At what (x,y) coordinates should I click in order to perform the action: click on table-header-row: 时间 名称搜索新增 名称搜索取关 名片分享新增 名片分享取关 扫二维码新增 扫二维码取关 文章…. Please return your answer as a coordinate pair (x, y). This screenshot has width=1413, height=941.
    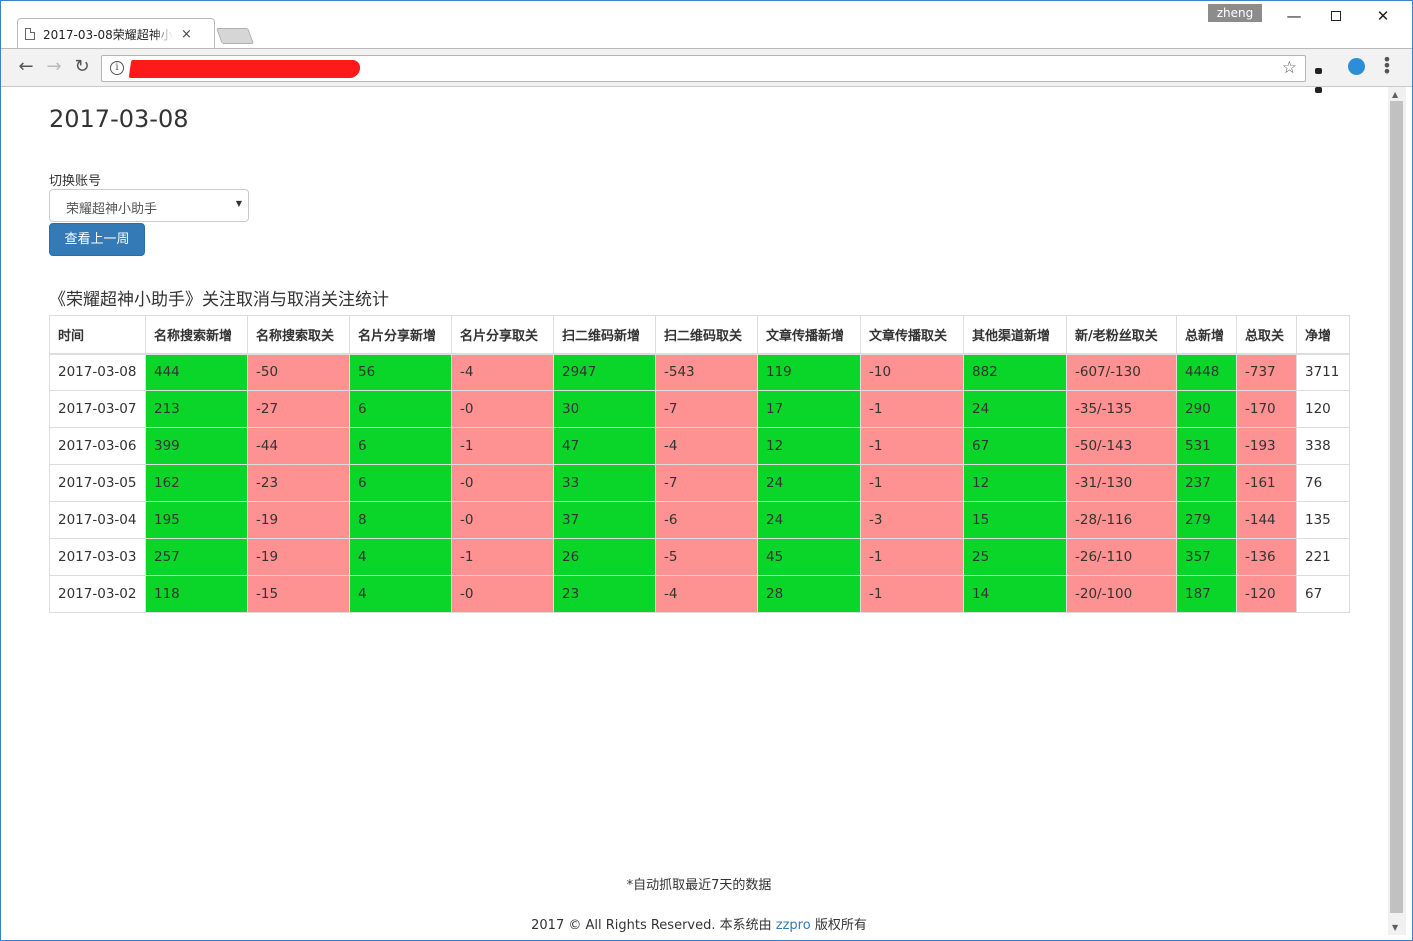
    Looking at the image, I should click on (699, 335).